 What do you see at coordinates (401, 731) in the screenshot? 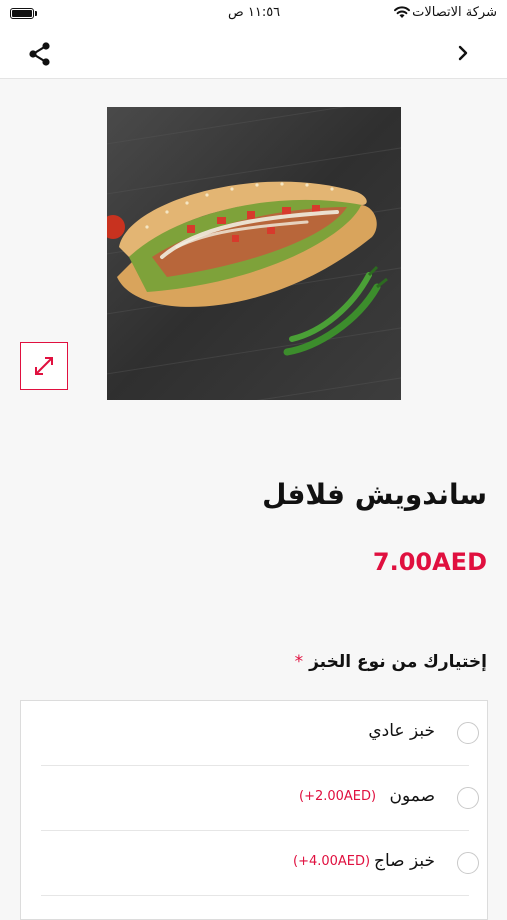
I see `option-label: خبز عادي` at bounding box center [401, 731].